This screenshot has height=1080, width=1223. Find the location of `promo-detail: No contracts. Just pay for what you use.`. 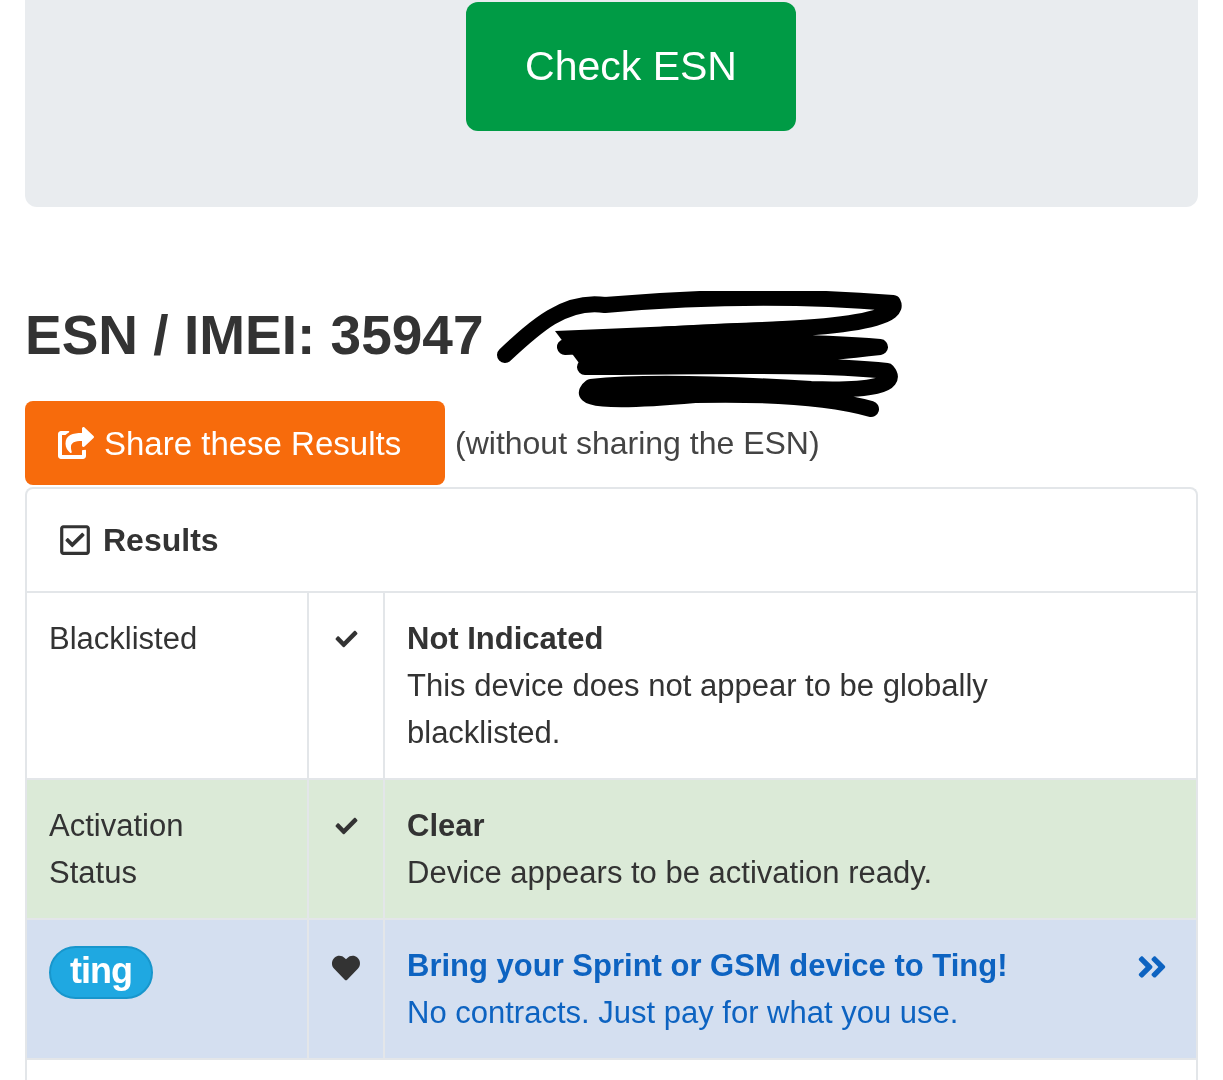

promo-detail: No contracts. Just pay for what you use. is located at coordinates (683, 1013).